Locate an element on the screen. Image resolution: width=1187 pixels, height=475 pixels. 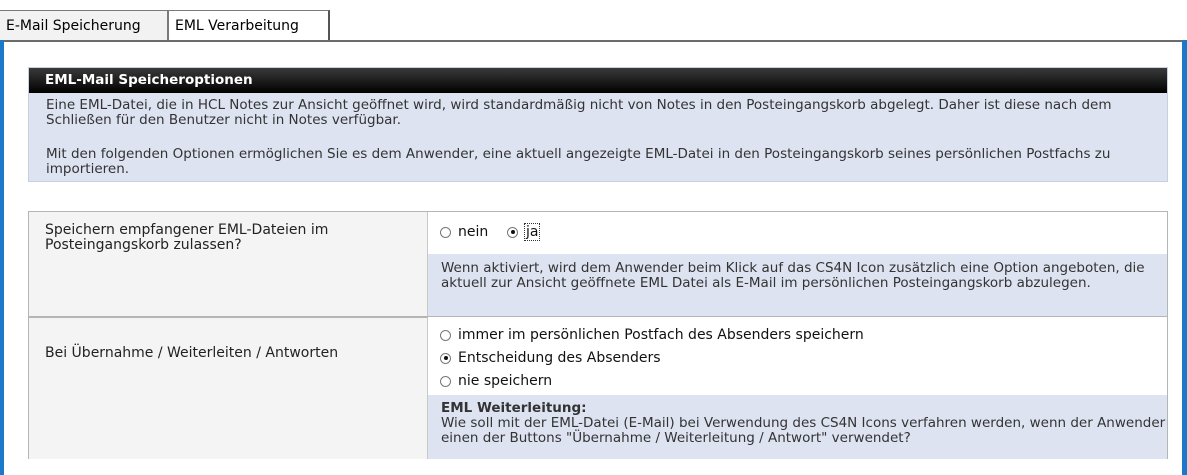
setting-label-forward: Bei Übernahme / Weiterleiten / Antworten is located at coordinates (192, 353).